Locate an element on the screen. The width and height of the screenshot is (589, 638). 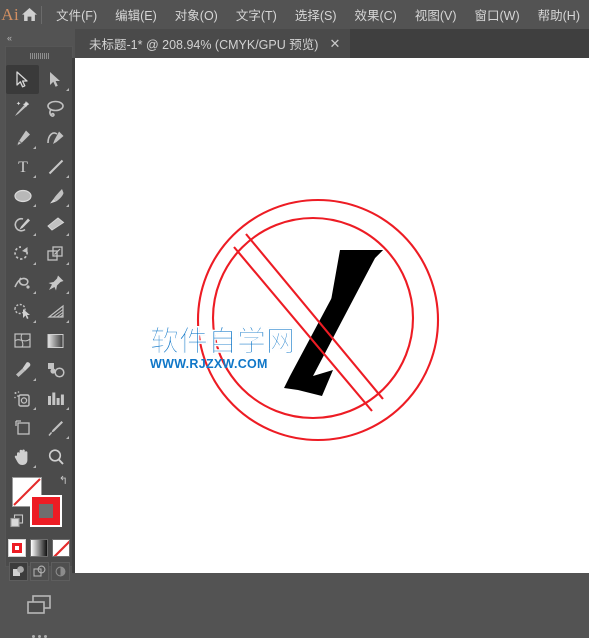
default-fill-stroke-icon is located at coordinates (17, 523).